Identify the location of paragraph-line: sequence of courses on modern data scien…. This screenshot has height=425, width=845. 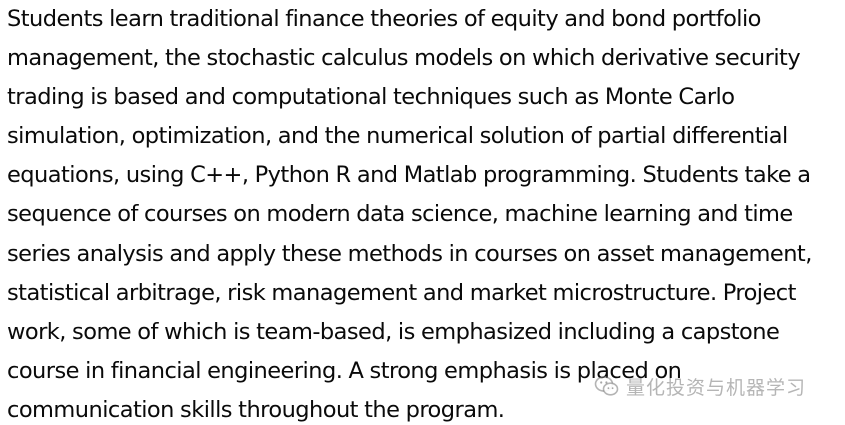
(400, 214).